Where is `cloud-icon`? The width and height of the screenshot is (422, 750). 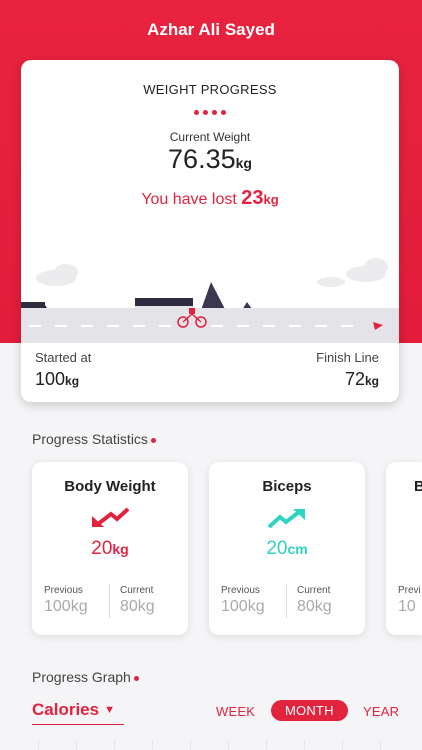
cloud-icon is located at coordinates (57, 275).